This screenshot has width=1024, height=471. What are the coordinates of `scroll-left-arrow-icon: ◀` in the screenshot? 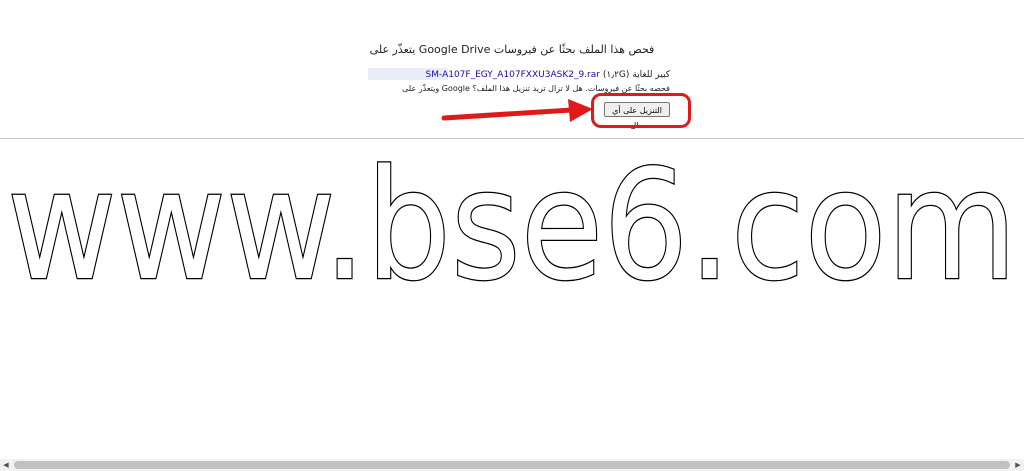 It's located at (6, 465).